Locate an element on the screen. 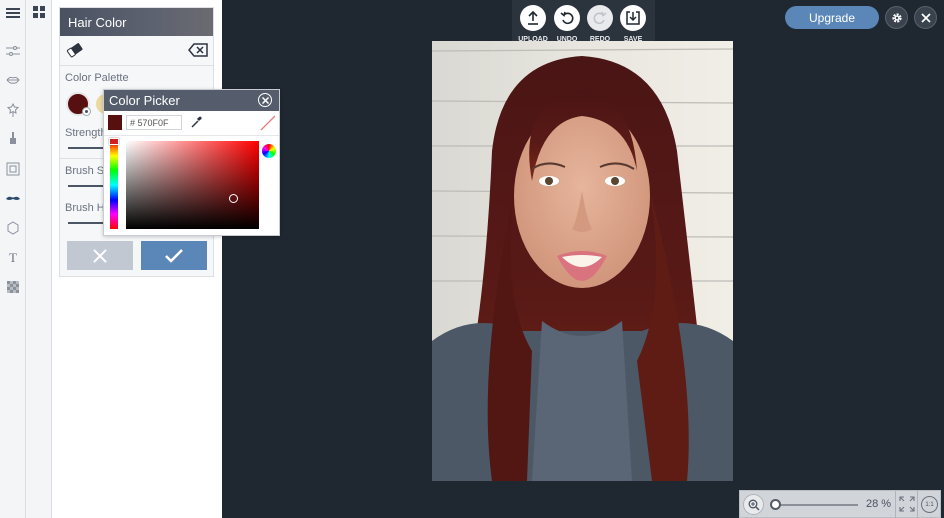  strength-slider is located at coordinates (88, 148).